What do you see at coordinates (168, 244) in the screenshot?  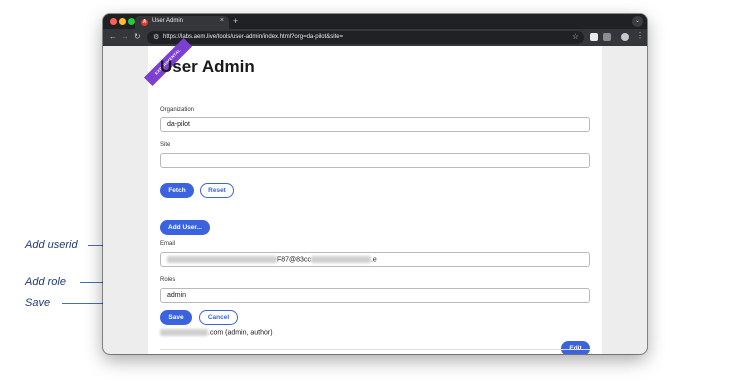 I see `email-label: Email` at bounding box center [168, 244].